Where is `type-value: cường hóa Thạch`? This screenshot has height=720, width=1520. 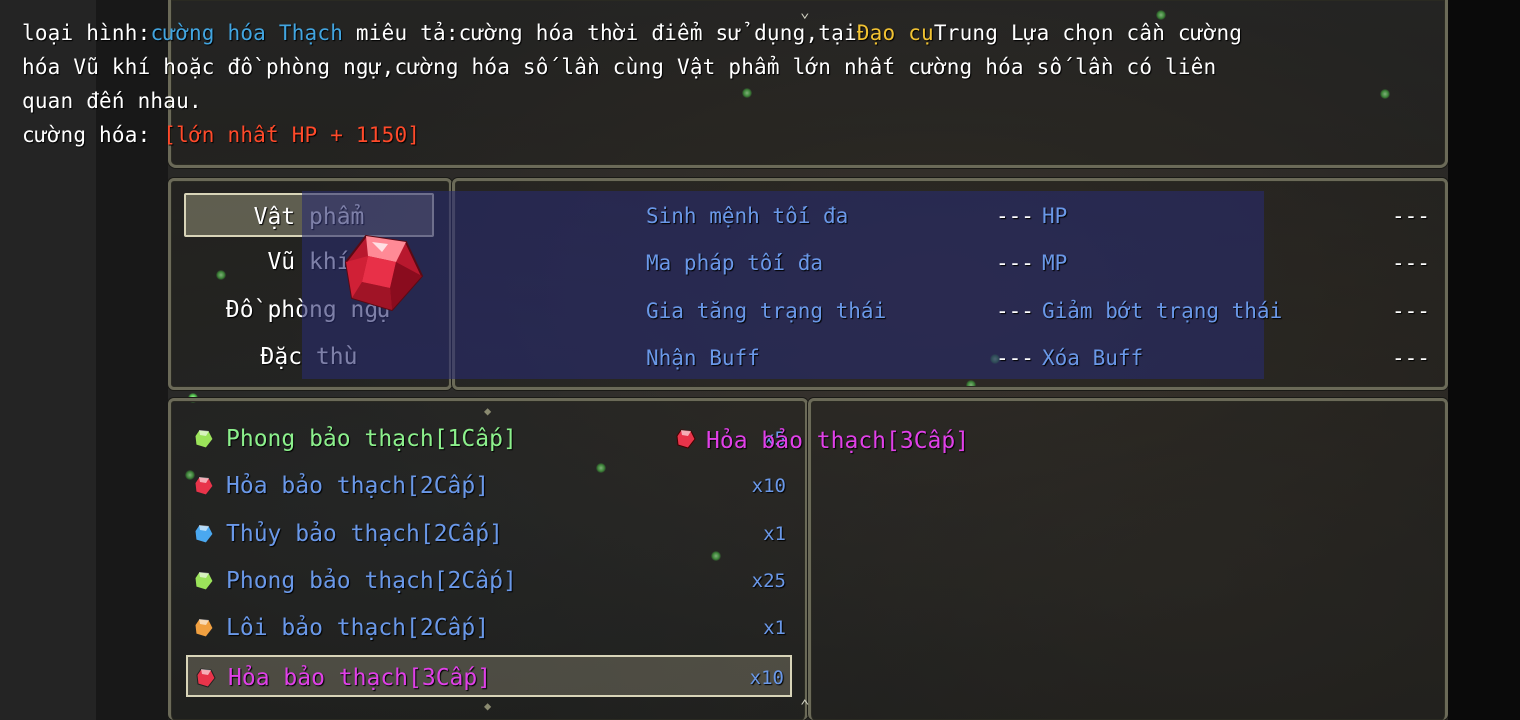
type-value: cường hóa Thạch is located at coordinates (247, 33).